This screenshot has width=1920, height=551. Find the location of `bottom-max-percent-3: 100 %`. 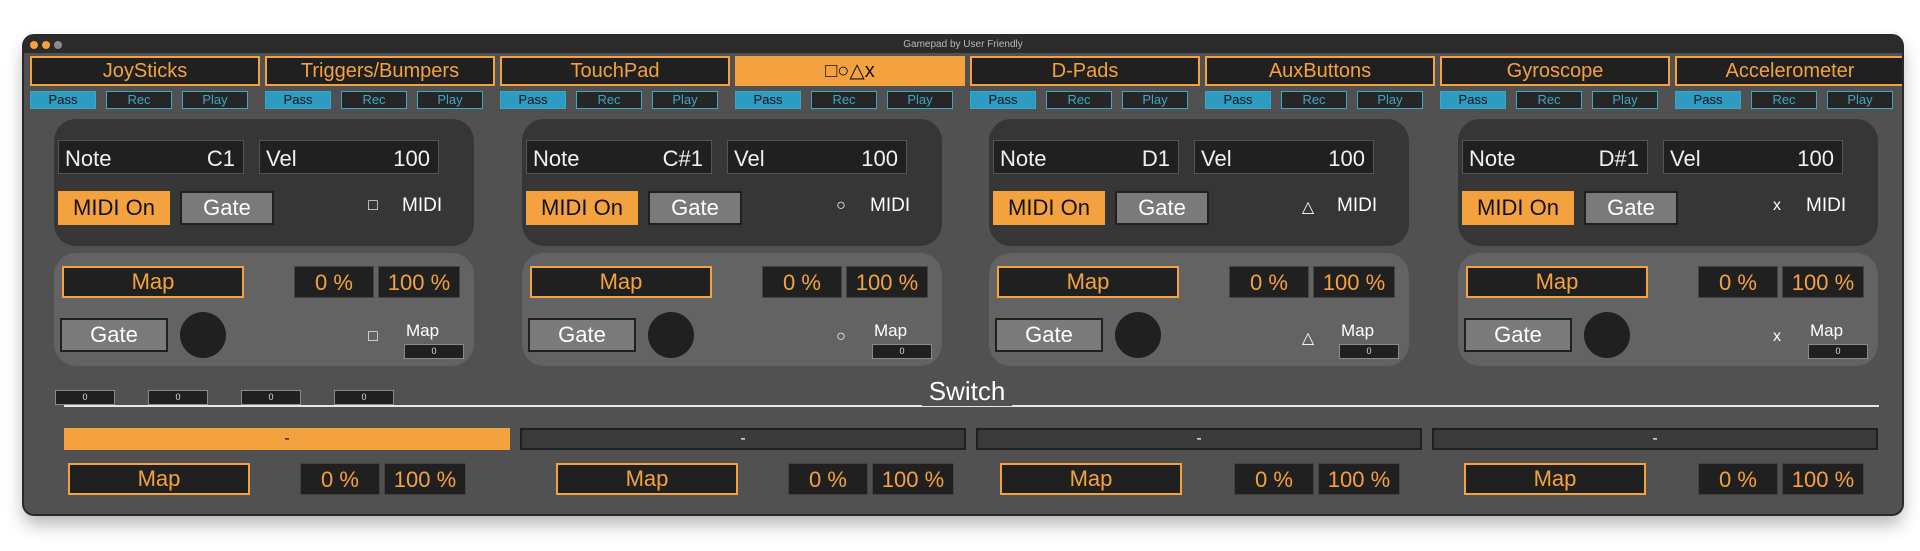

bottom-max-percent-3: 100 % is located at coordinates (1359, 479).